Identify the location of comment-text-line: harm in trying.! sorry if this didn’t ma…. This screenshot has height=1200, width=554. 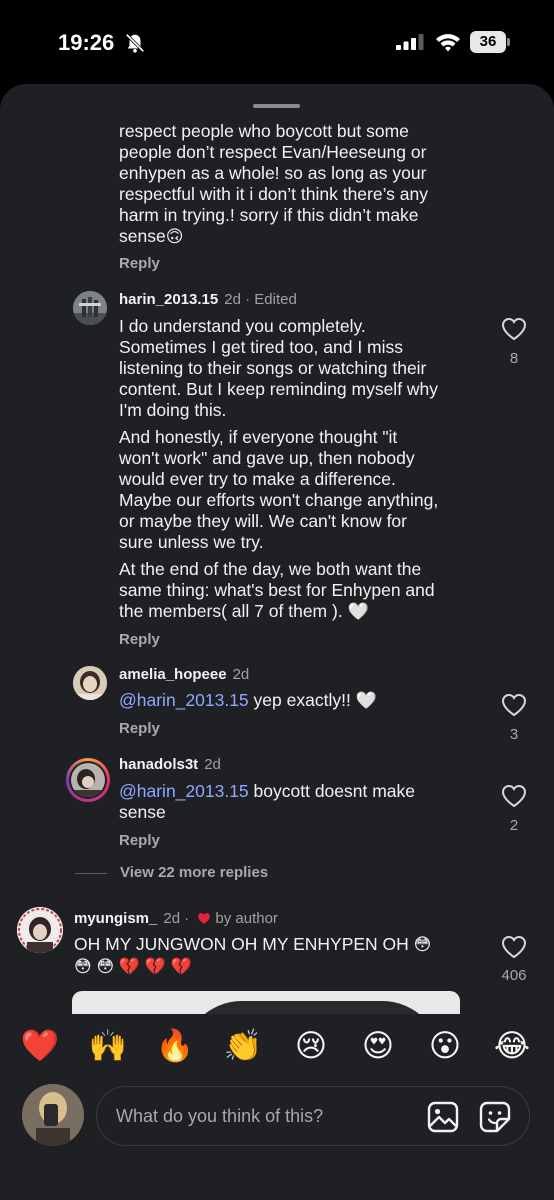
(269, 215).